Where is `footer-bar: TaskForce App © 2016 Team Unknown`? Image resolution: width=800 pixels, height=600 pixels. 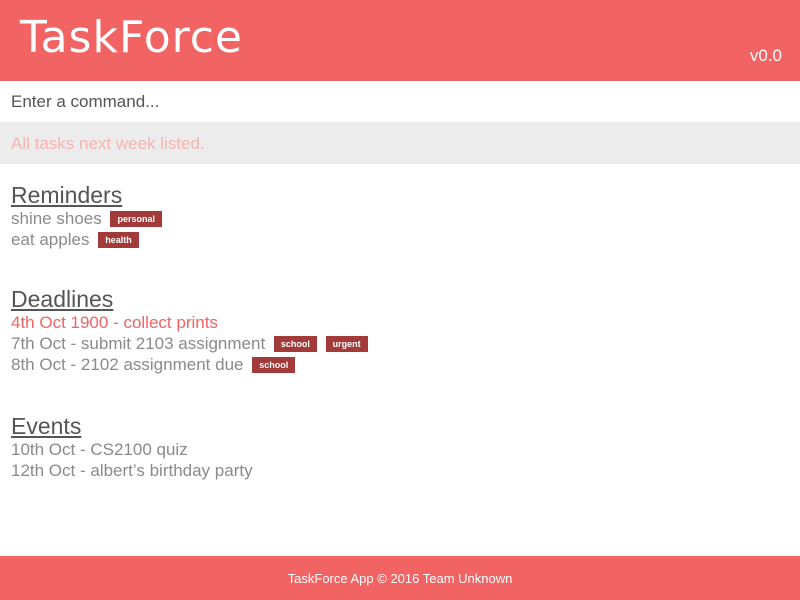
footer-bar: TaskForce App © 2016 Team Unknown is located at coordinates (400, 578).